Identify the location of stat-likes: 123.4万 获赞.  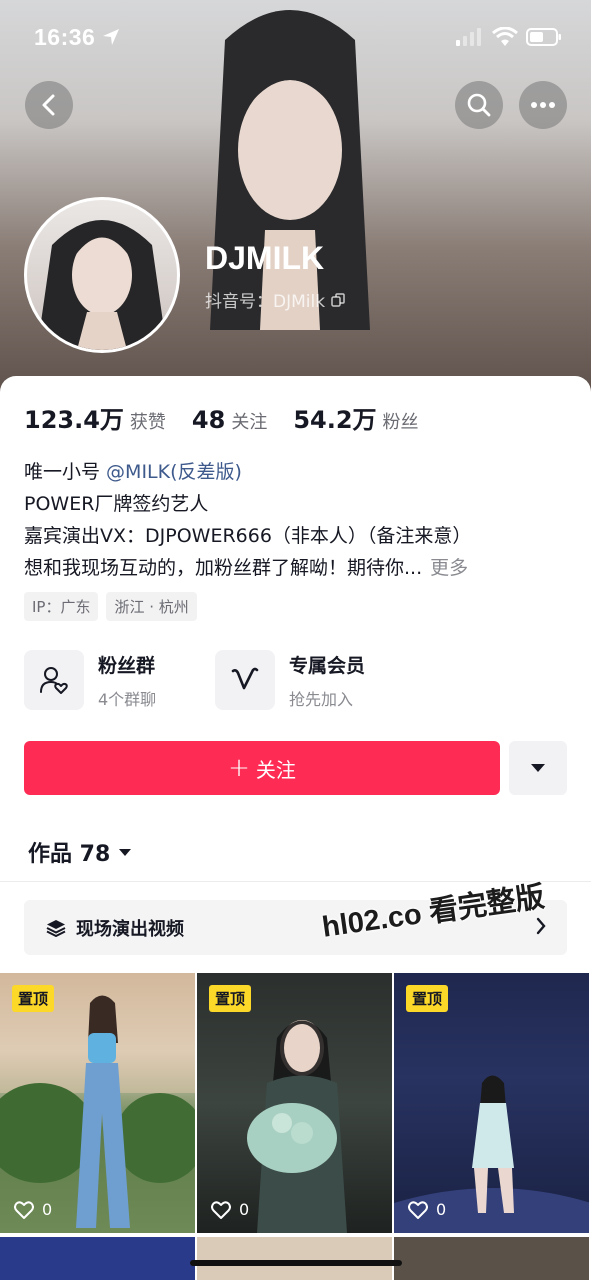
(95, 417).